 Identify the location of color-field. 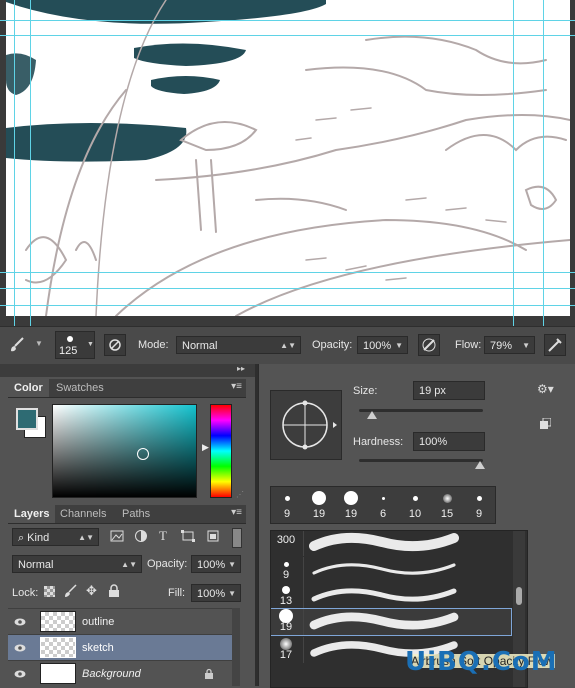
(124, 451).